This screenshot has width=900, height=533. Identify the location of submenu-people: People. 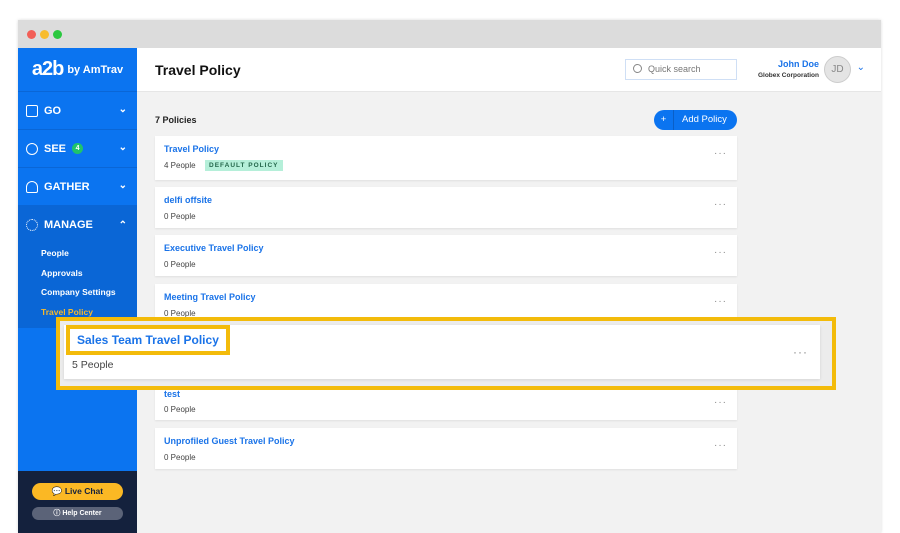
(77, 254).